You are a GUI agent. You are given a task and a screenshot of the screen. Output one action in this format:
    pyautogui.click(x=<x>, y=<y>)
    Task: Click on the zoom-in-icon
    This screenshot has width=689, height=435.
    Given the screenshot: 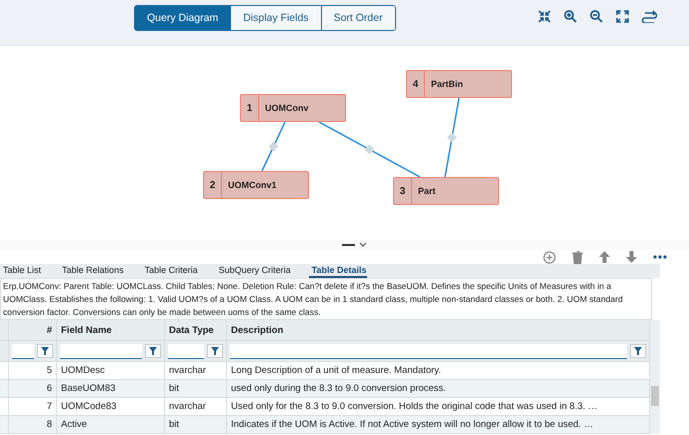 What is the action you would take?
    pyautogui.click(x=570, y=16)
    